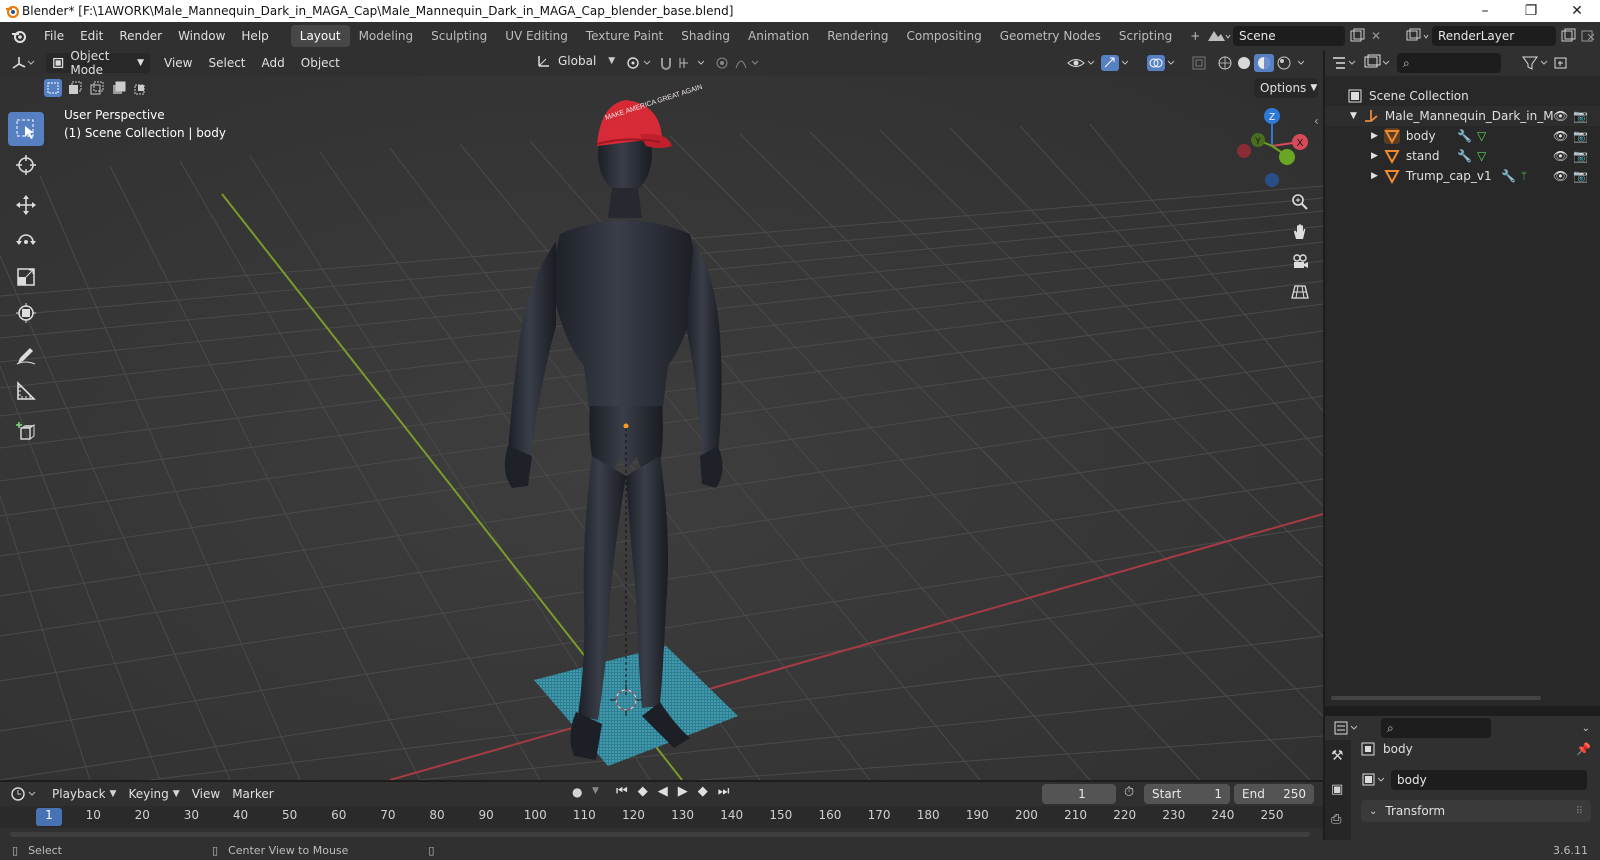 Image resolution: width=1600 pixels, height=860 pixels. I want to click on drag-handle-icon: ⠿, so click(1579, 811).